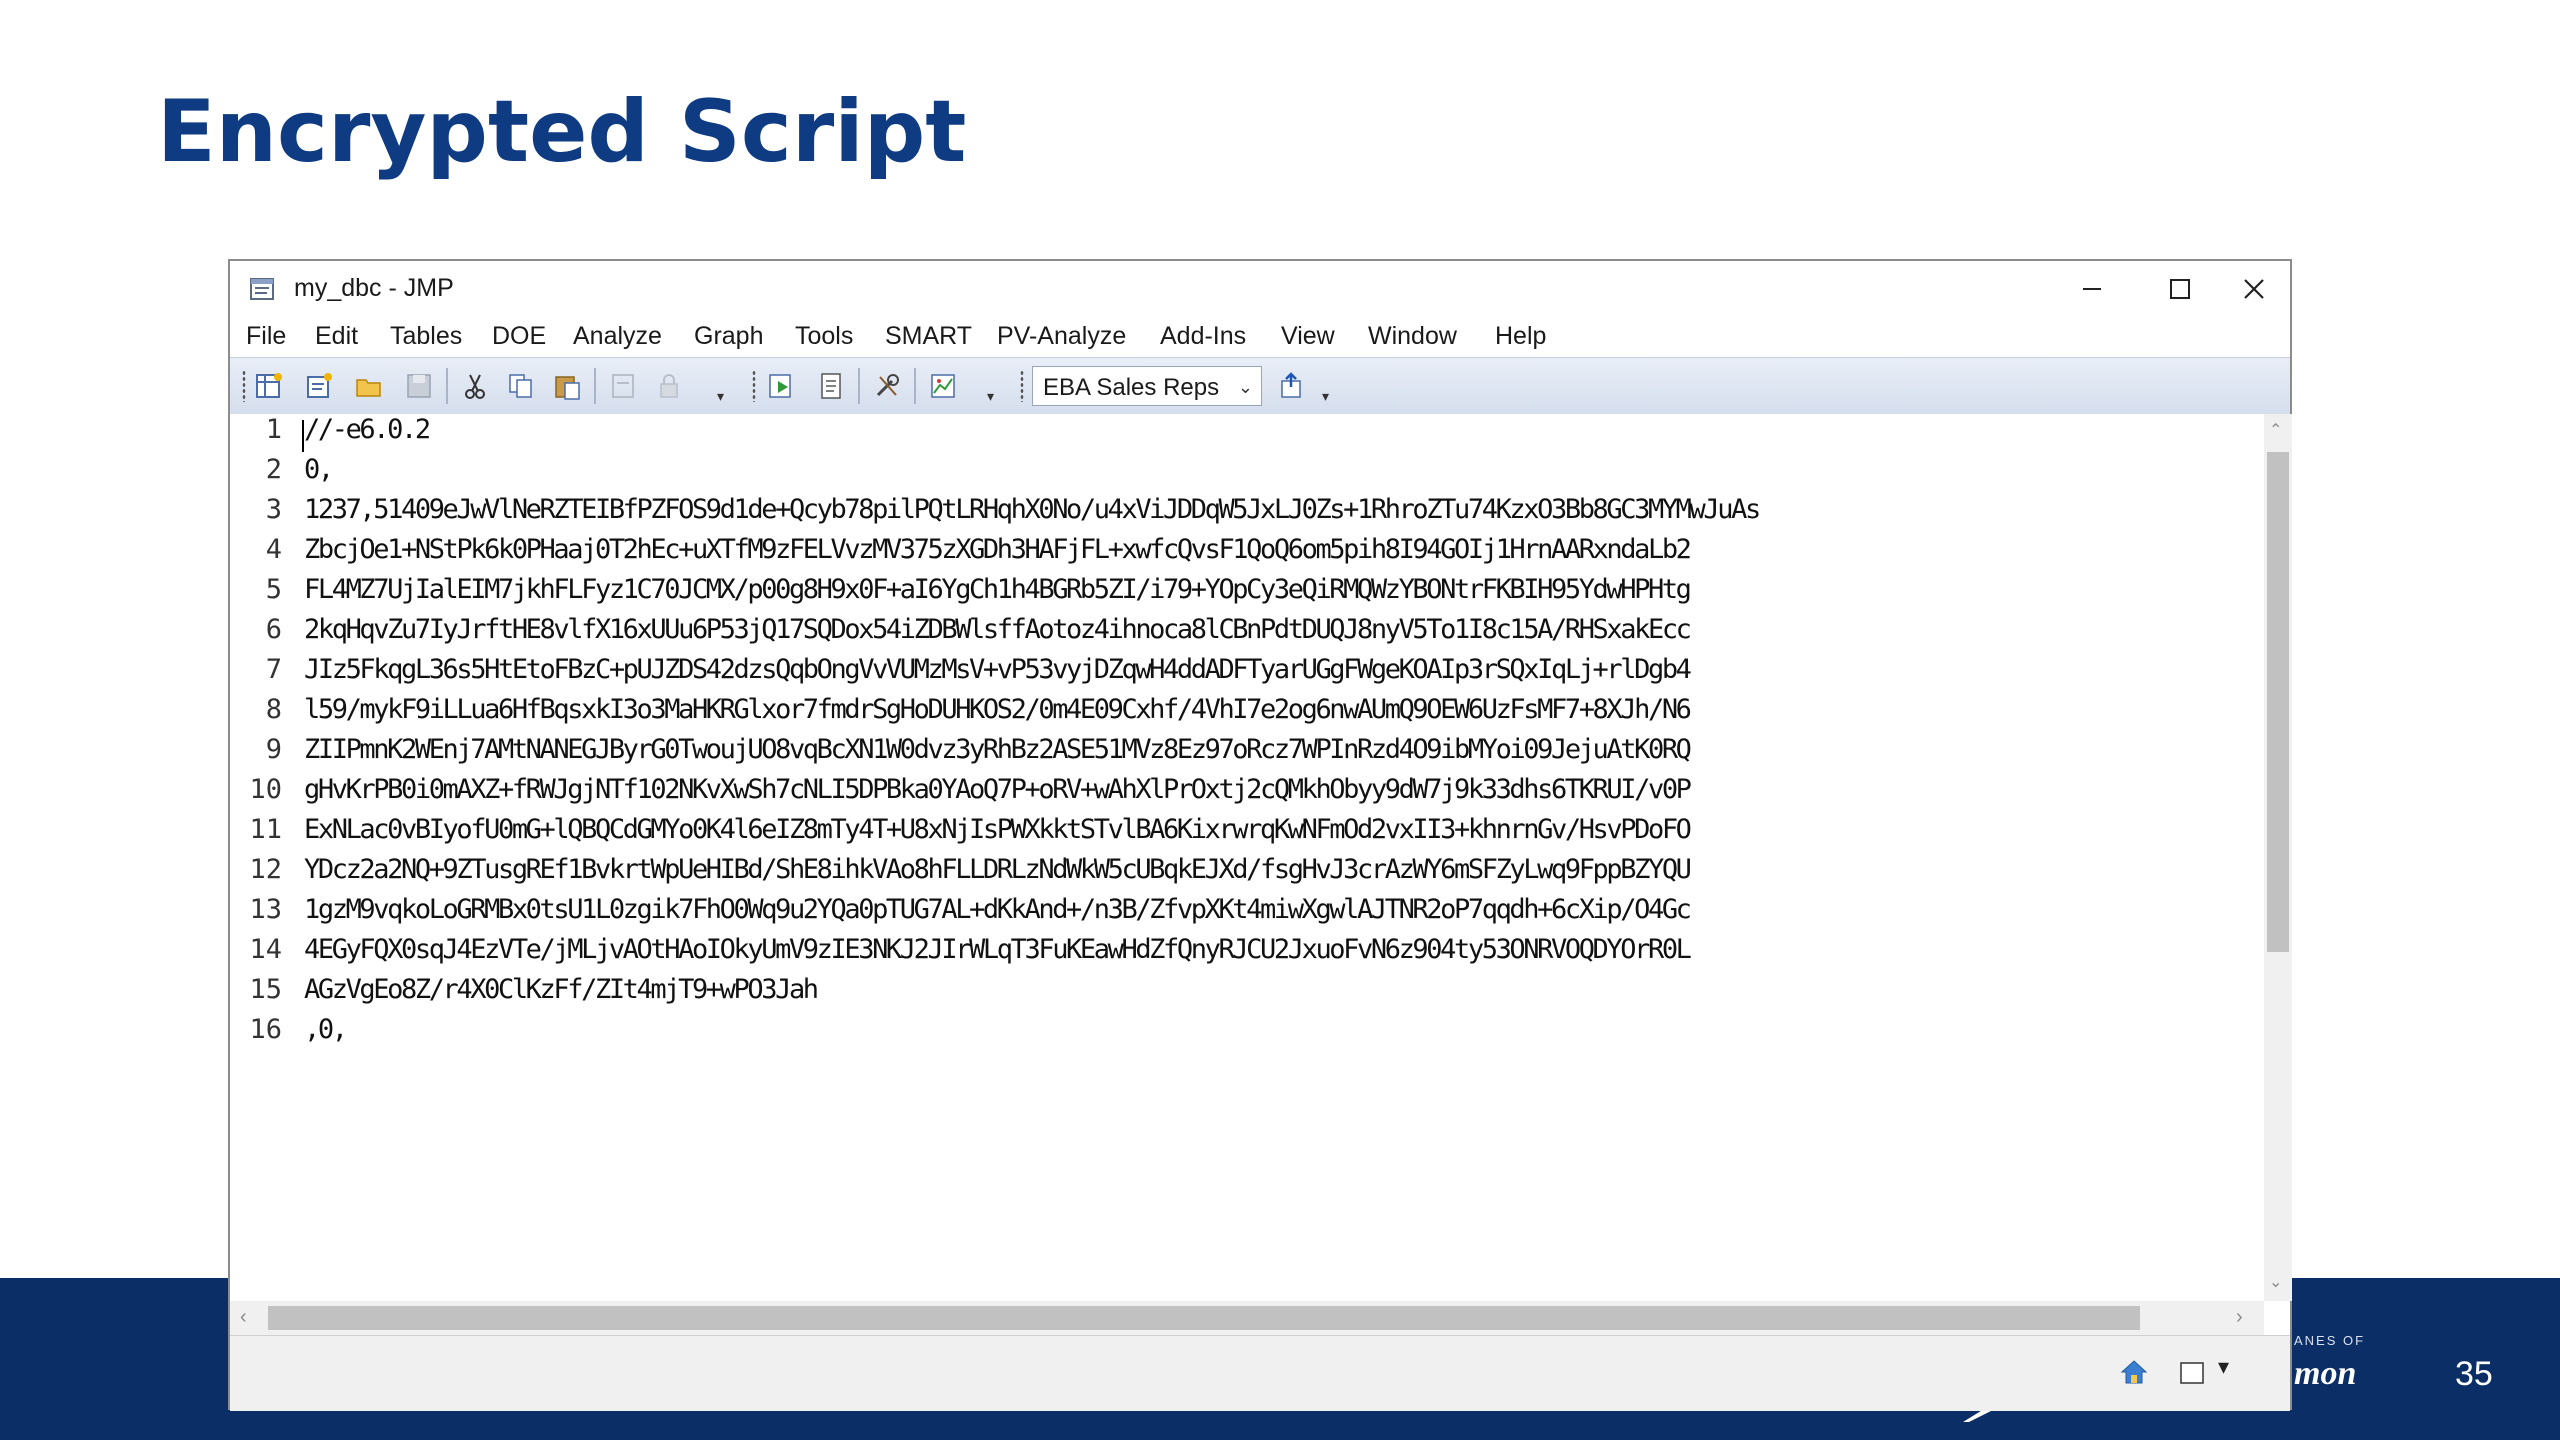 The image size is (2560, 1440). I want to click on line-number: 12, so click(265, 869).